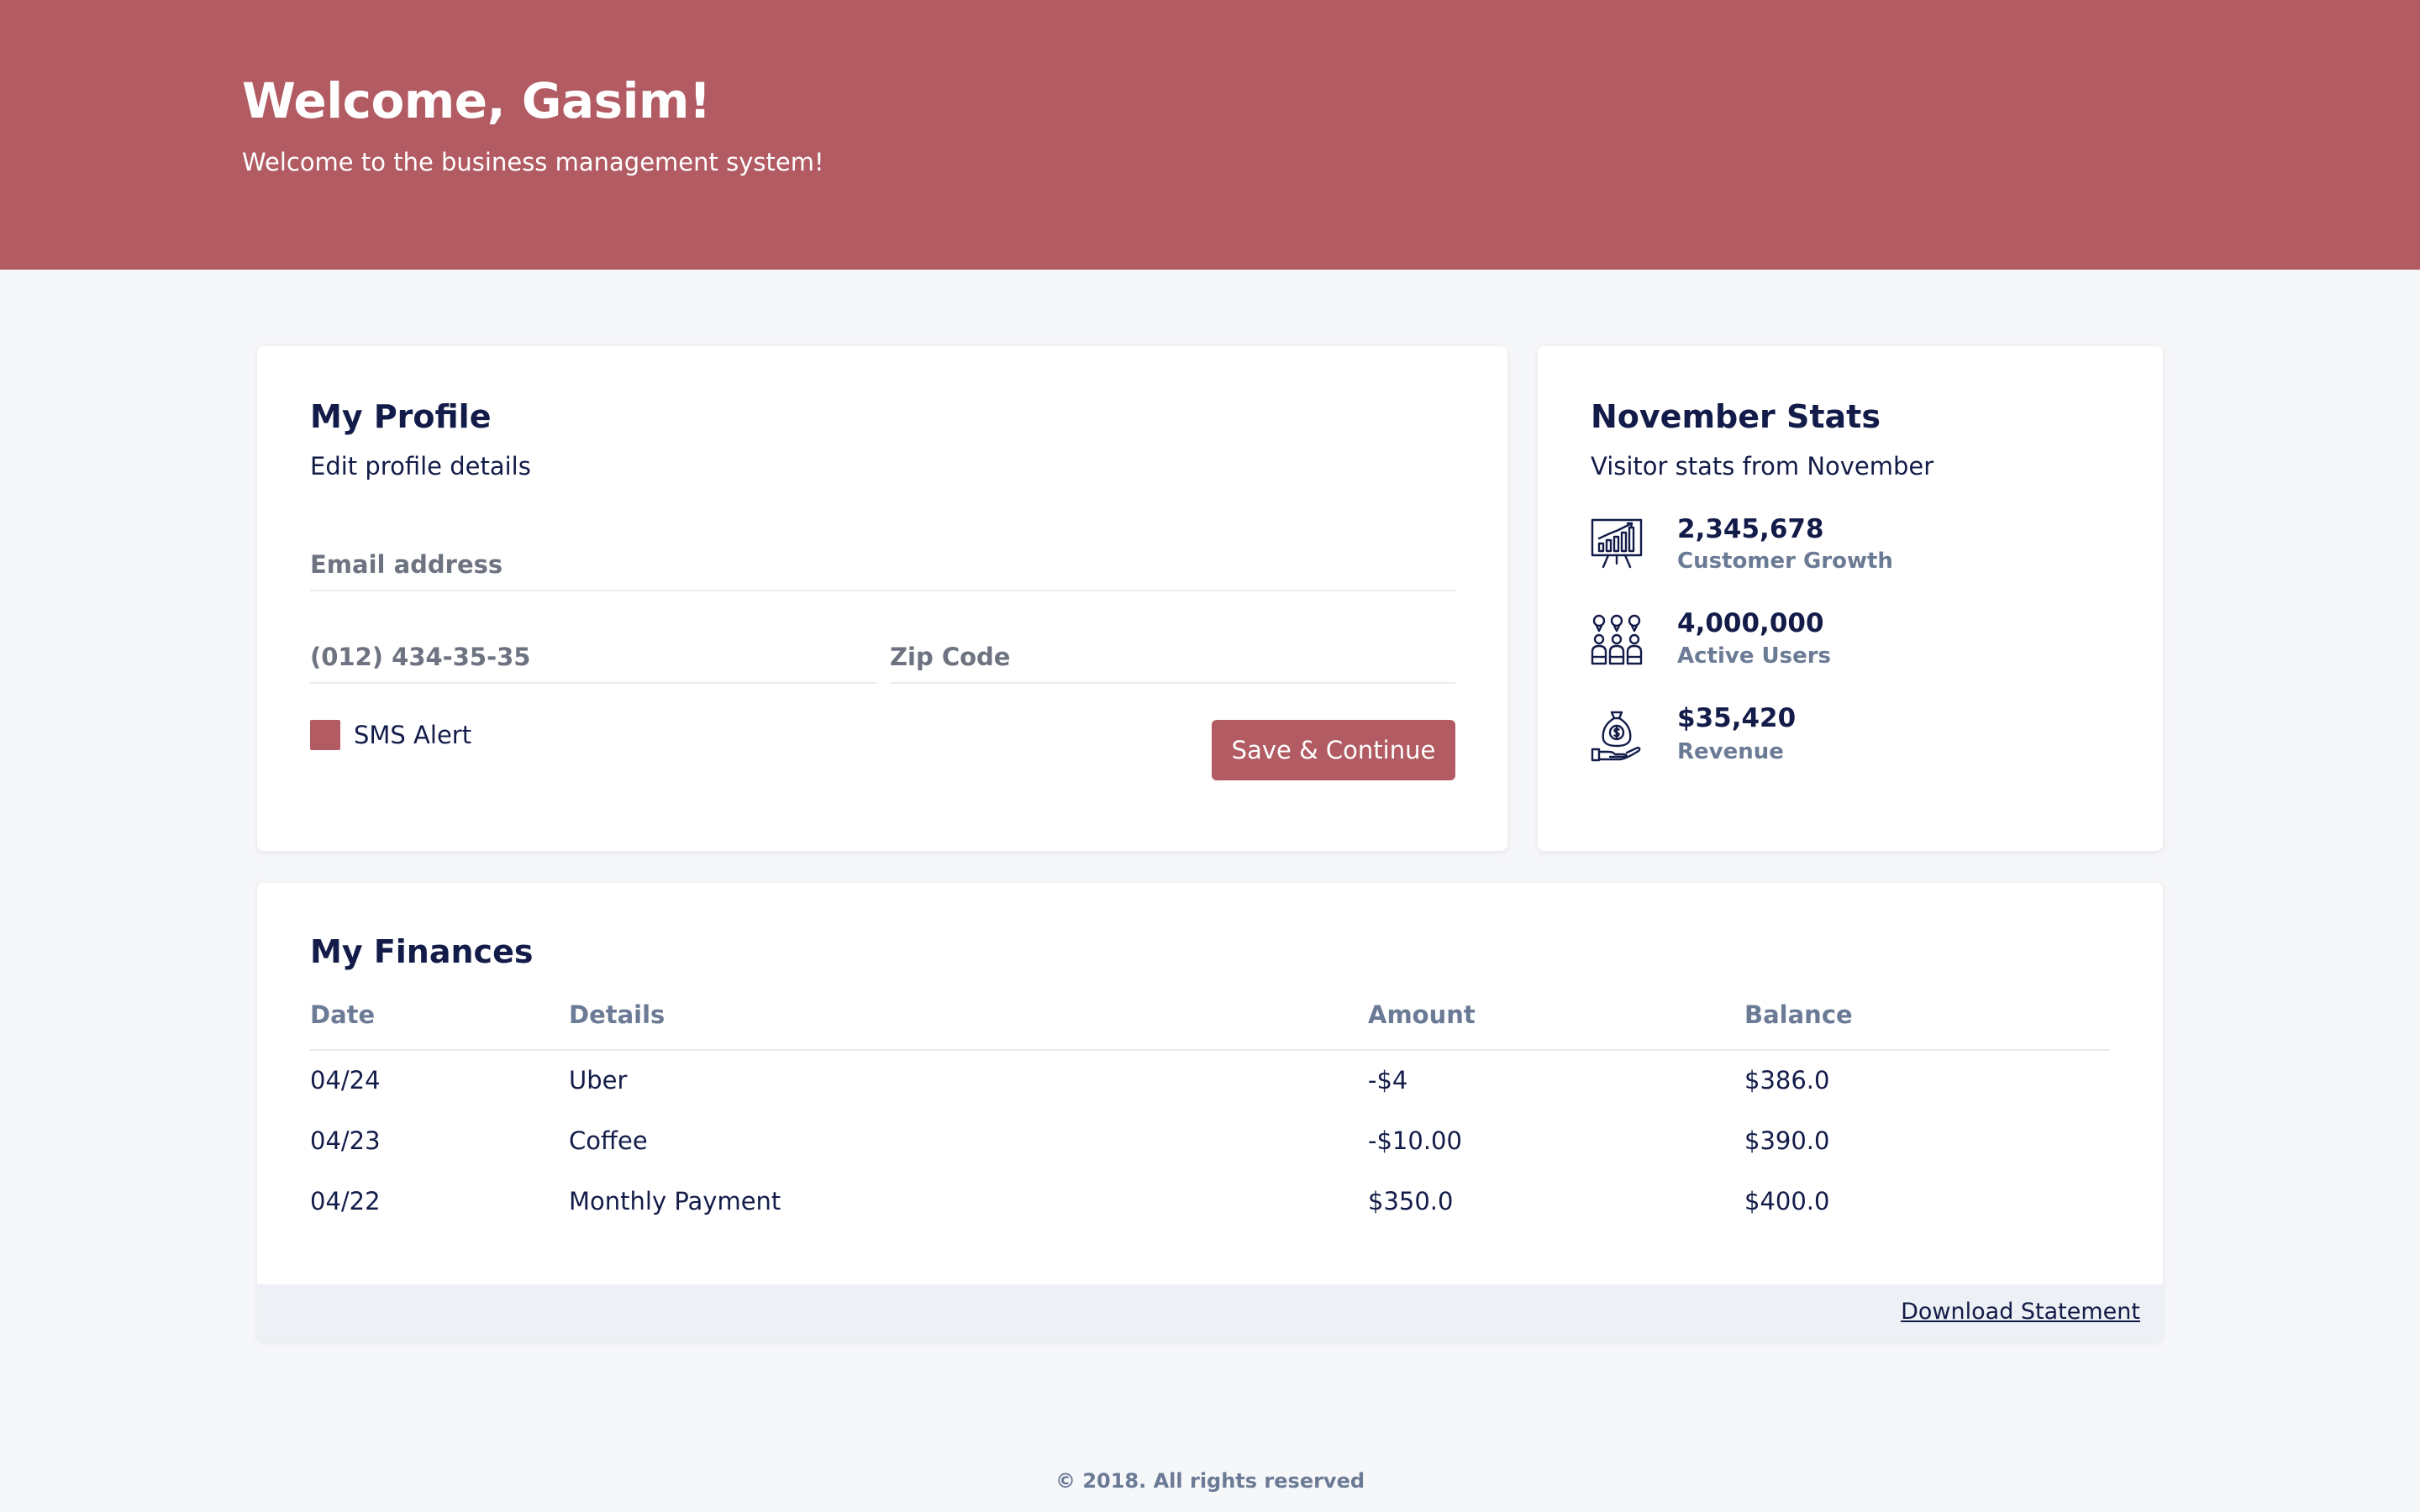 This screenshot has width=2420, height=1512. I want to click on cell-date: 04/24, so click(345, 1080).